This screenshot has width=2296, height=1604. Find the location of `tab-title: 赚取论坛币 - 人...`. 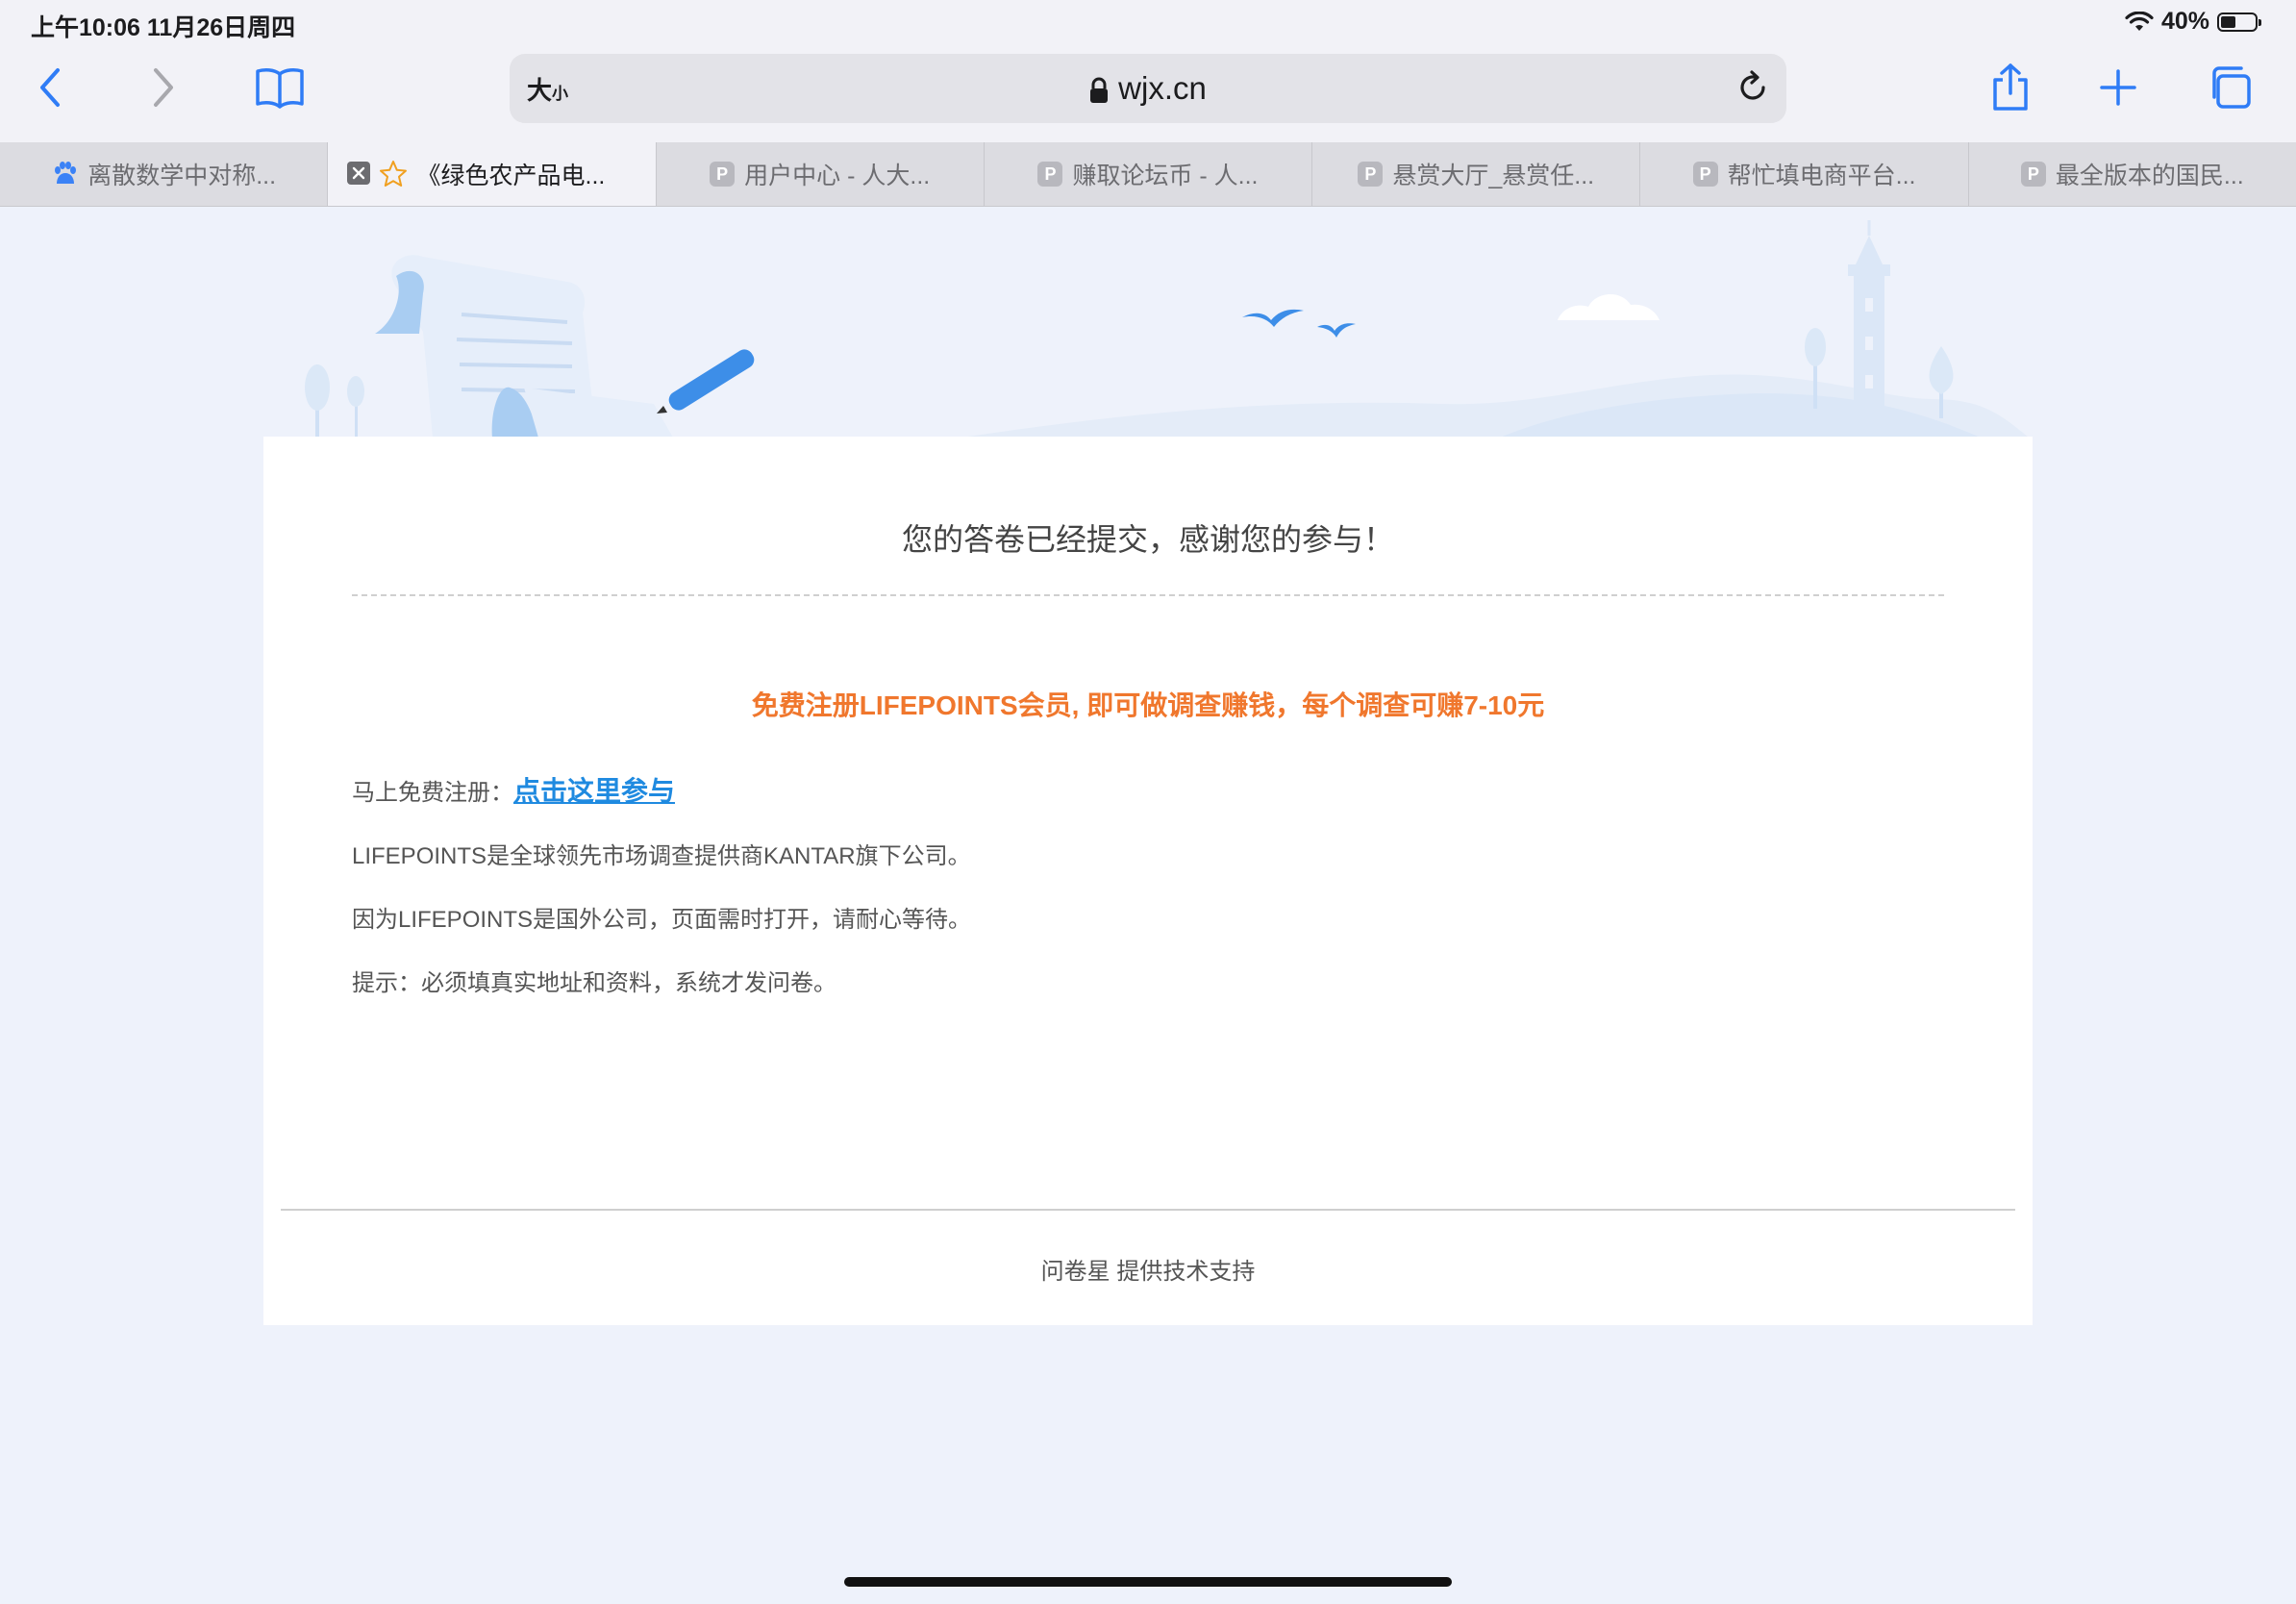

tab-title: 赚取论坛币 - 人... is located at coordinates (1165, 176).